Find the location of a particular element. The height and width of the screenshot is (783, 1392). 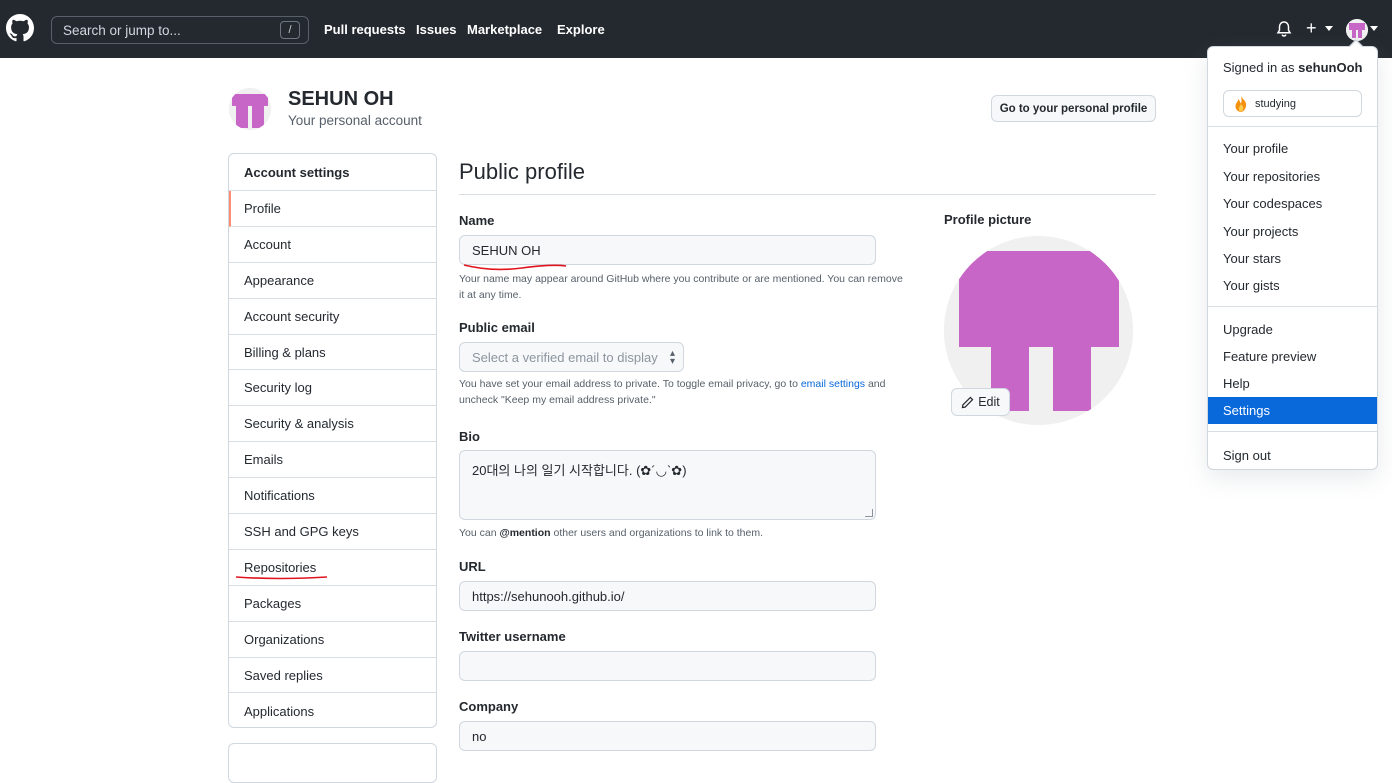

profile-picture-label: Profile picture is located at coordinates (988, 219).